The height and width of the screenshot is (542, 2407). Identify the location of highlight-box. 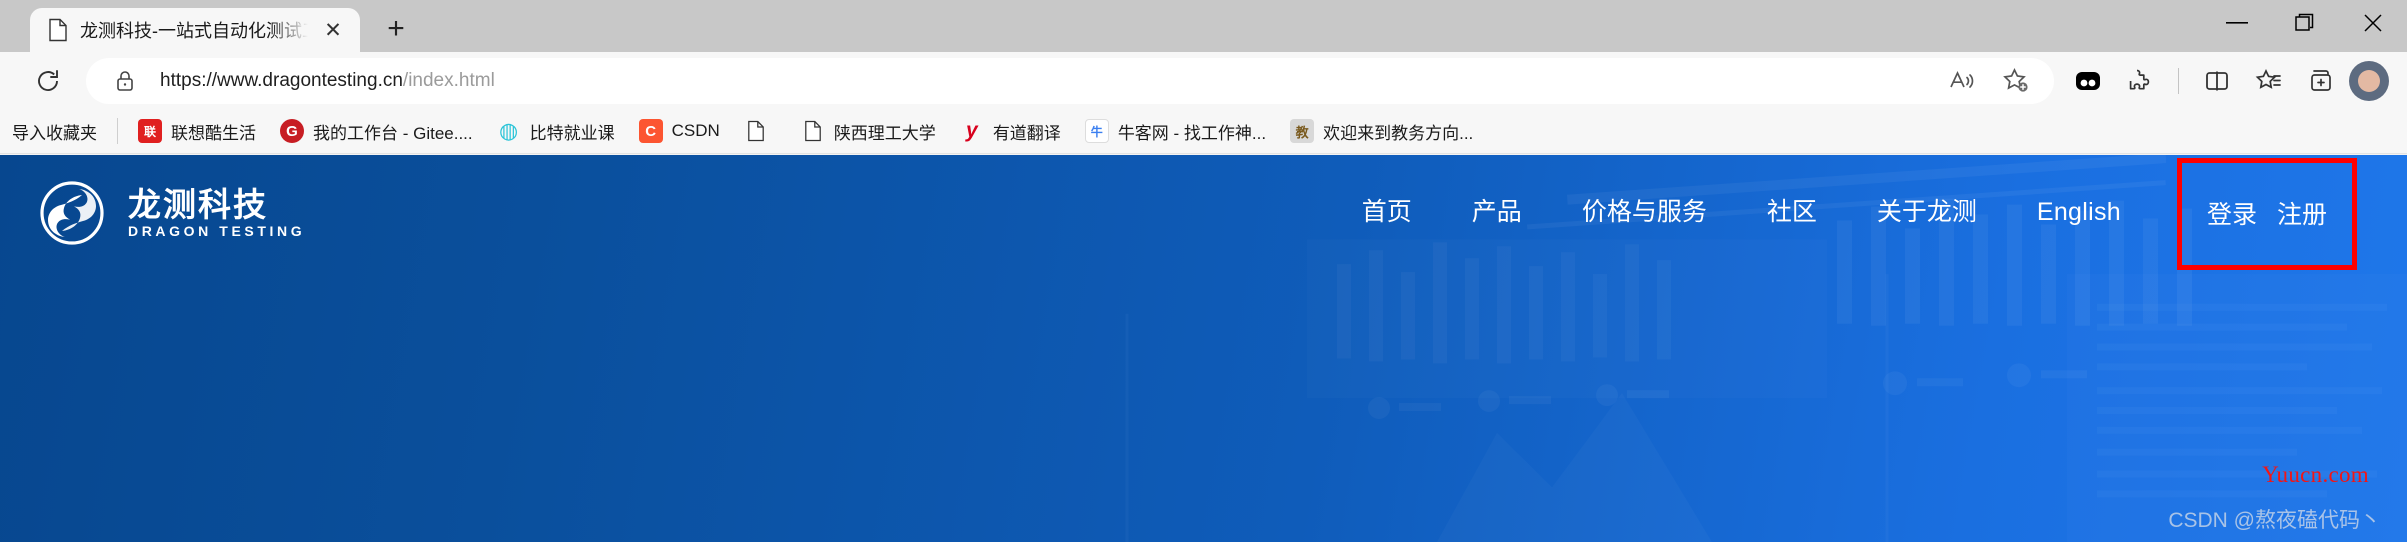
(2266, 214).